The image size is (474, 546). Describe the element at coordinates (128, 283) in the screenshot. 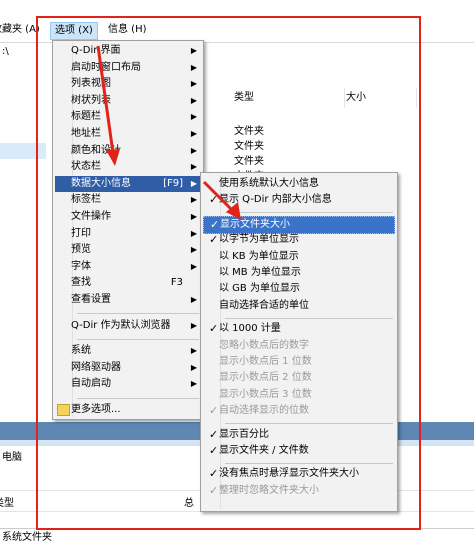

I see `menu-item: 查找 F3` at that location.